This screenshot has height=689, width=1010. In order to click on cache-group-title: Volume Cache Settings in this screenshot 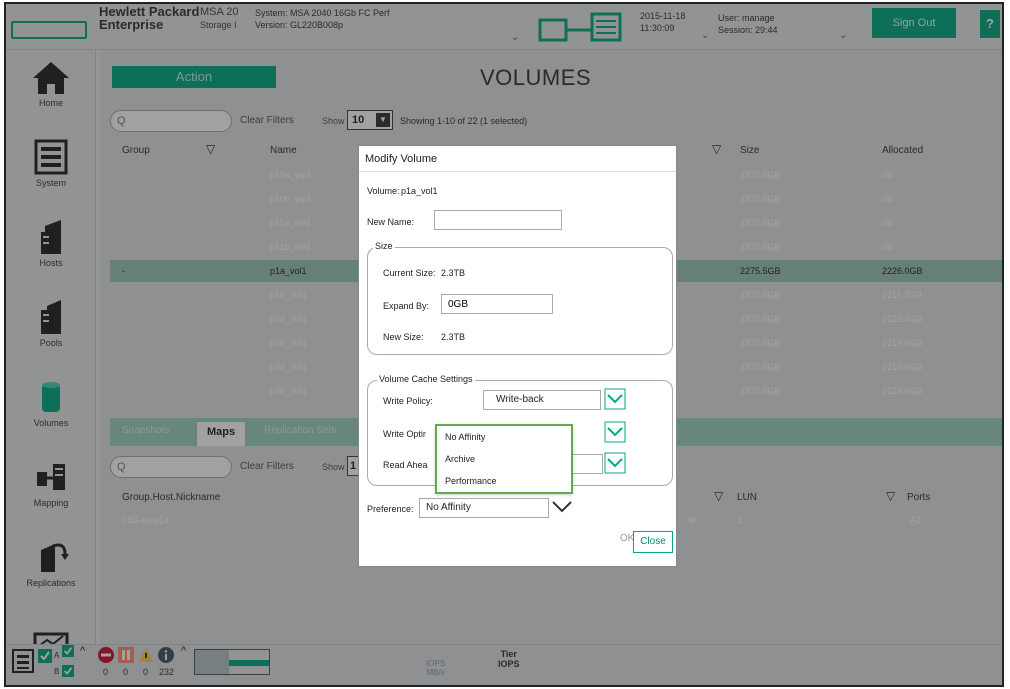, I will do `click(426, 379)`.